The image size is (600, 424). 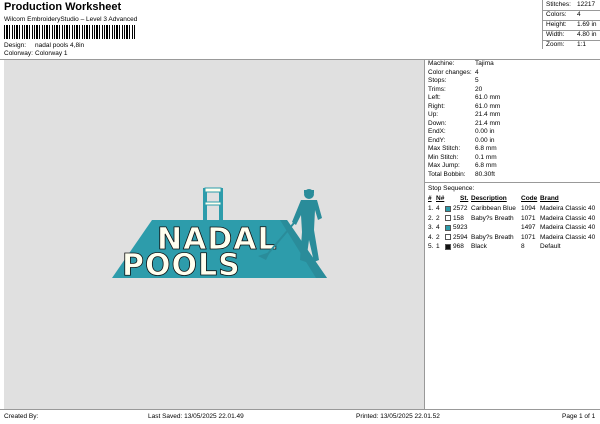 I want to click on design-value: nadal pools 4,8in, so click(x=60, y=45).